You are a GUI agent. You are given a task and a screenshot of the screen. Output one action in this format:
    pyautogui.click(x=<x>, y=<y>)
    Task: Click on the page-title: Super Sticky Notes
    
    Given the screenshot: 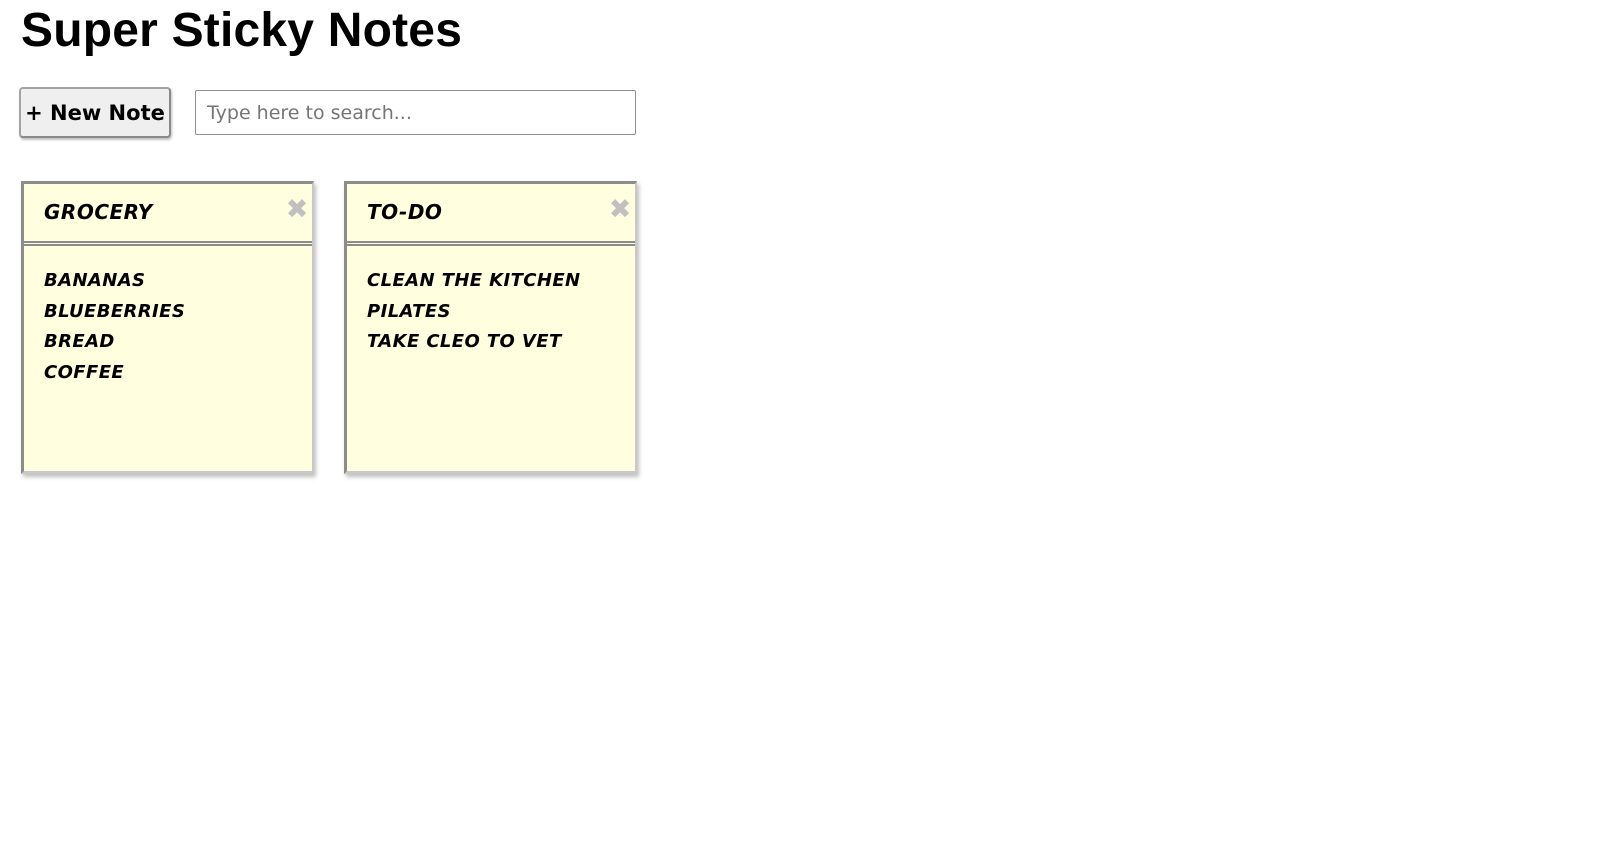 What is the action you would take?
    pyautogui.click(x=242, y=30)
    